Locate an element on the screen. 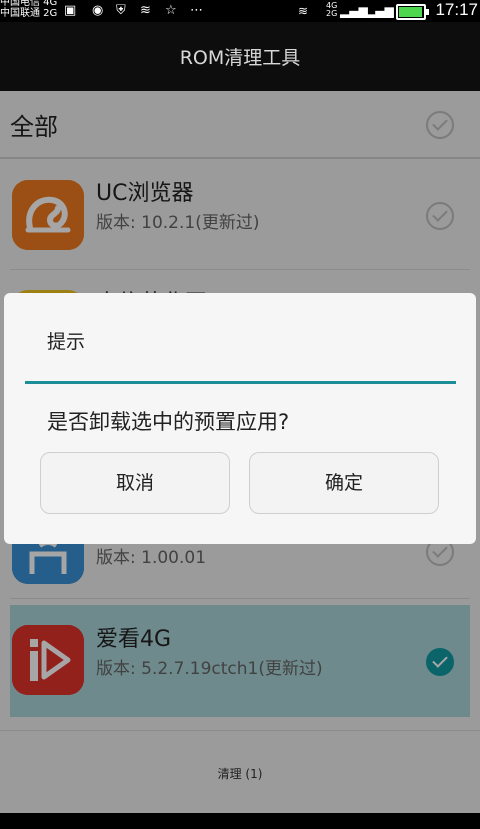 This screenshot has width=480, height=829. page-title: ROM清理工具 is located at coordinates (240, 58).